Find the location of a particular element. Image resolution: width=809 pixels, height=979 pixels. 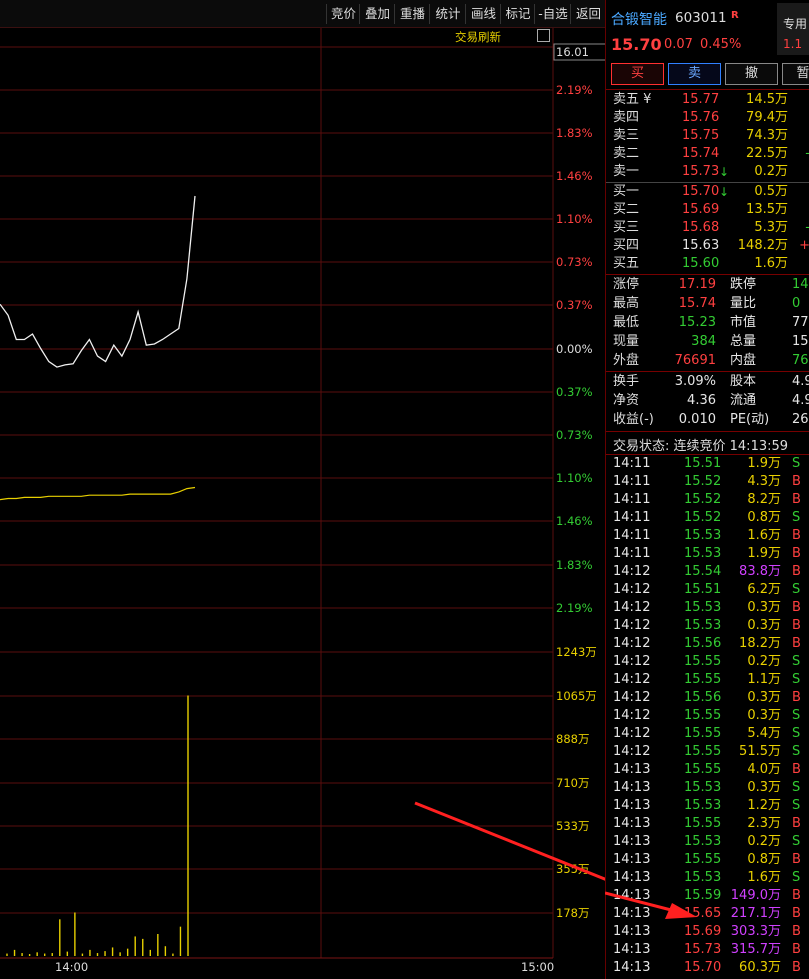

pct-axis-label: 1.10% is located at coordinates (574, 219).